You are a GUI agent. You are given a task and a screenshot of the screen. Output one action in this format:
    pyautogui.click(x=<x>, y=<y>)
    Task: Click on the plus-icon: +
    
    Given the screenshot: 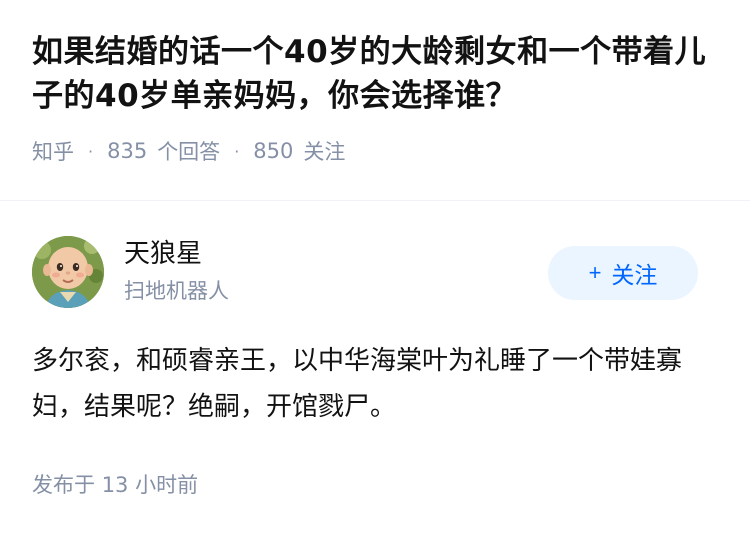 What is the action you would take?
    pyautogui.click(x=595, y=272)
    